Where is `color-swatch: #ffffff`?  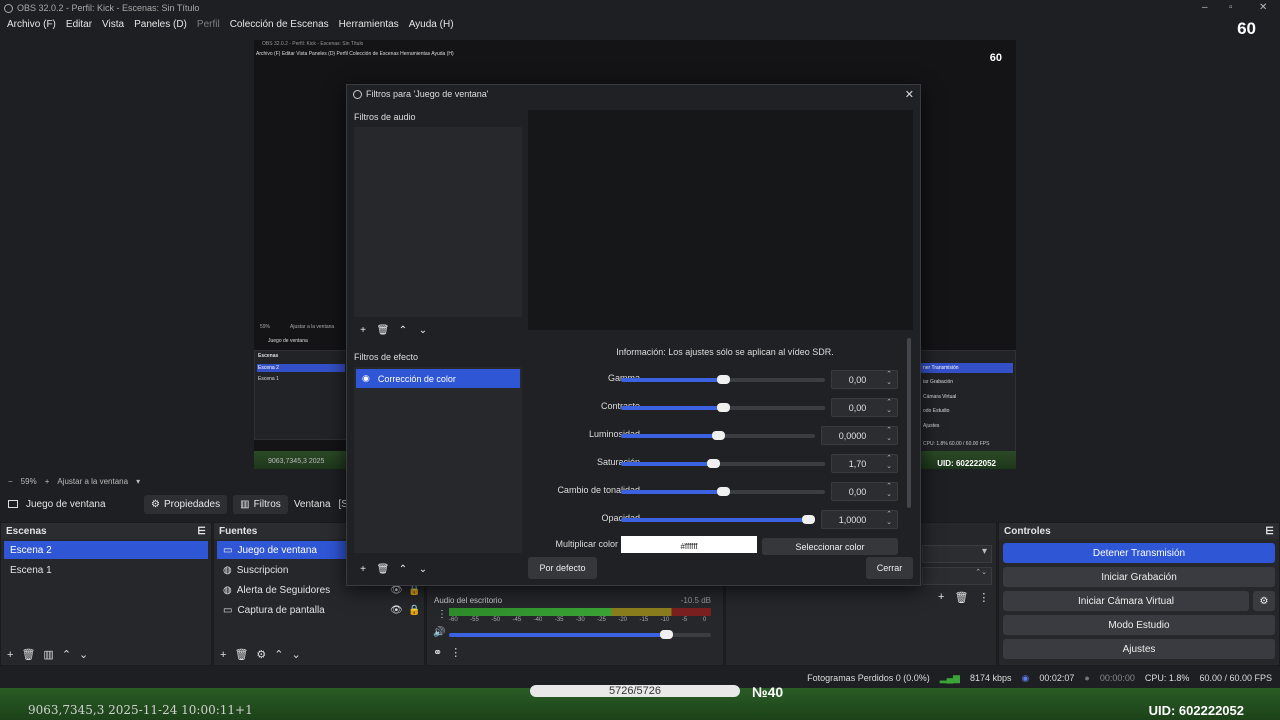
color-swatch: #ffffff is located at coordinates (689, 544).